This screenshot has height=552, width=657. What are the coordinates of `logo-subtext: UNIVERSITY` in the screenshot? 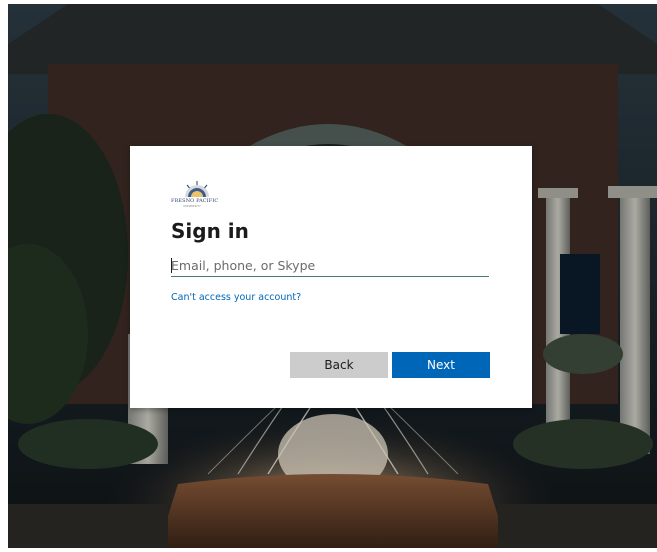 It's located at (192, 206).